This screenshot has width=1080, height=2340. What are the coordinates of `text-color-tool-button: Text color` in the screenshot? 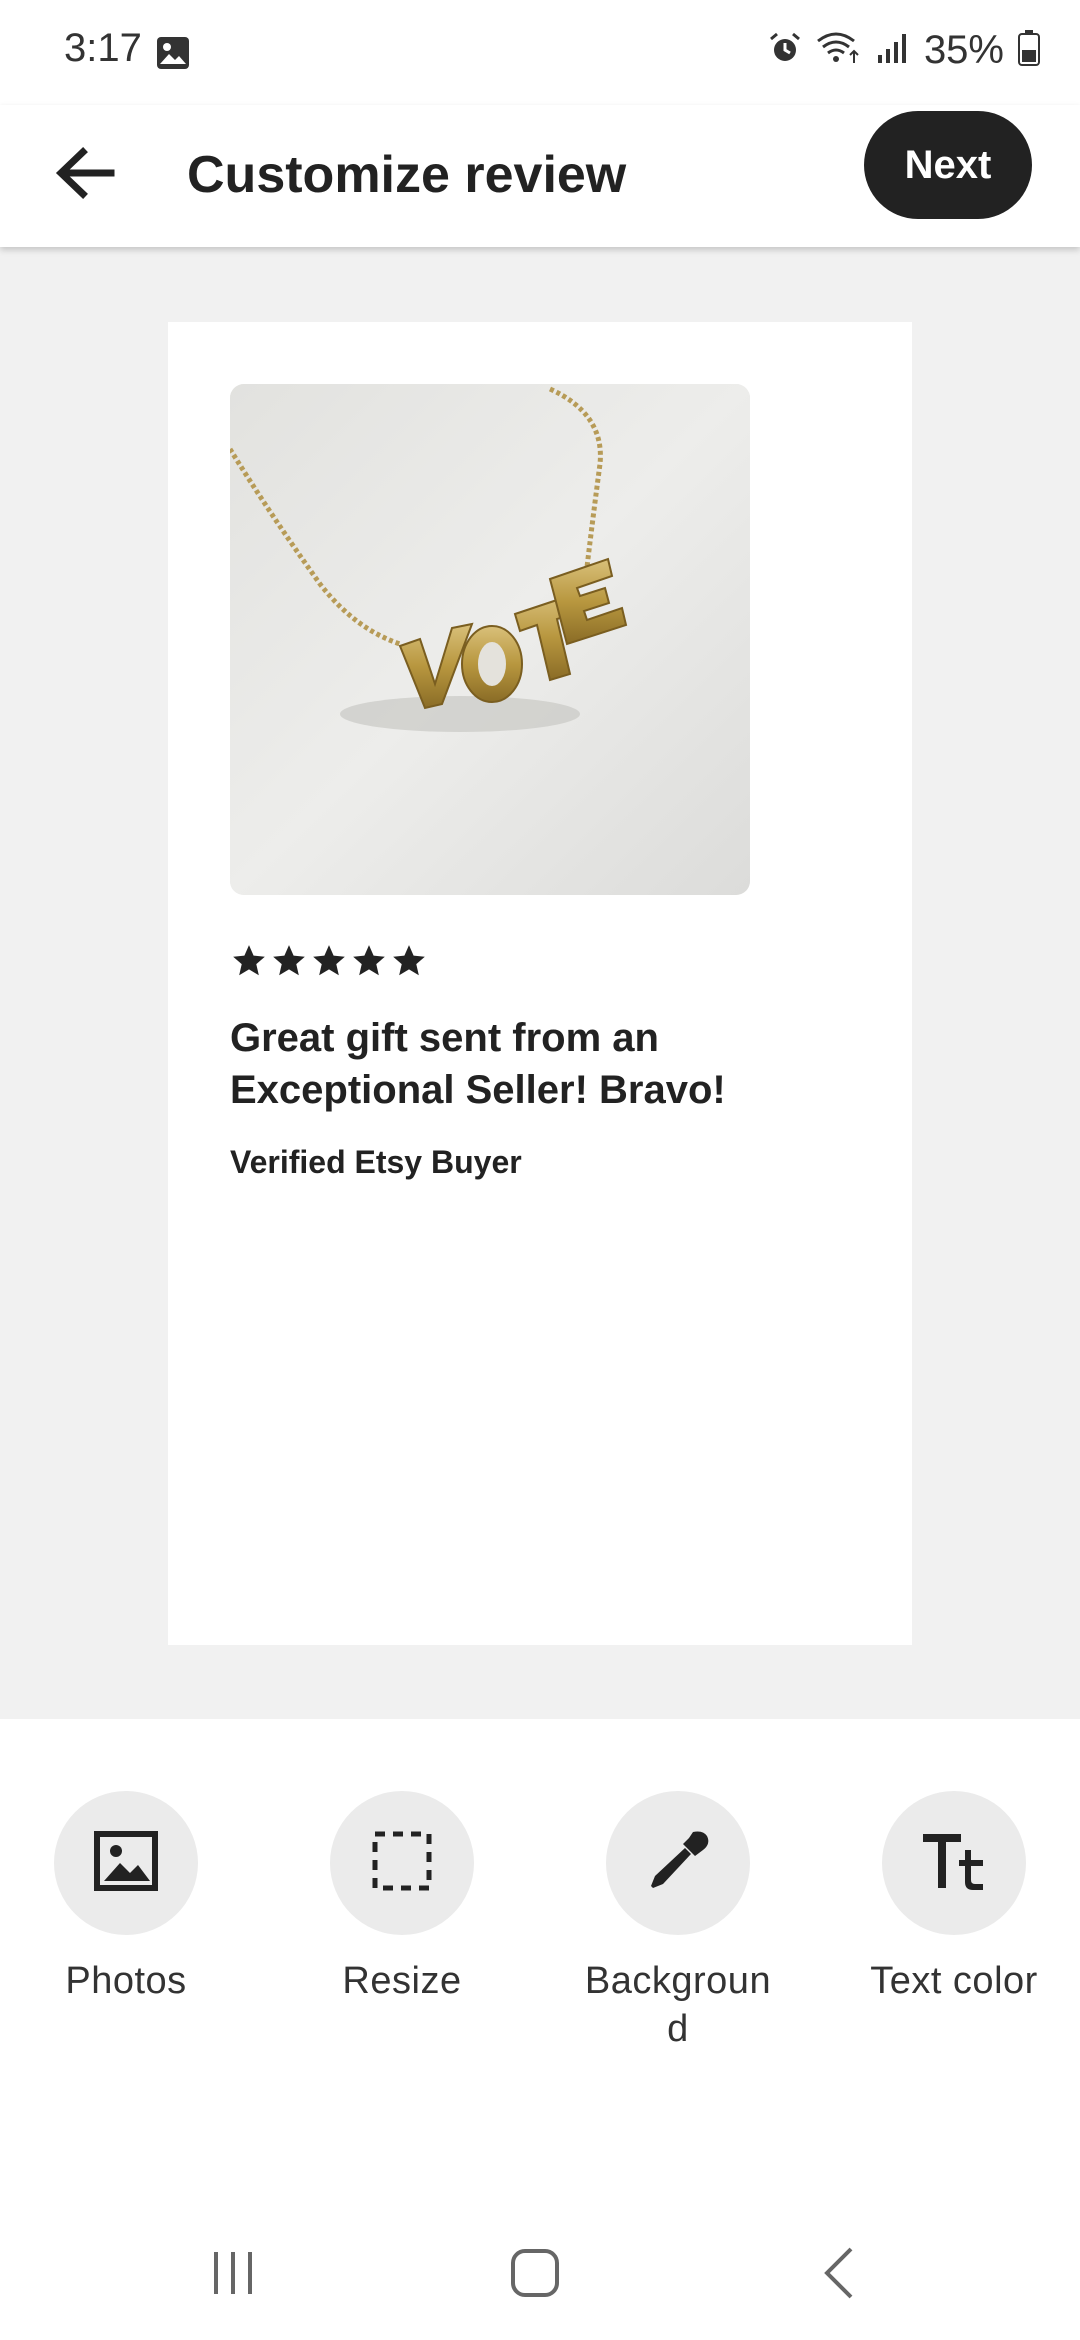 It's located at (954, 1898).